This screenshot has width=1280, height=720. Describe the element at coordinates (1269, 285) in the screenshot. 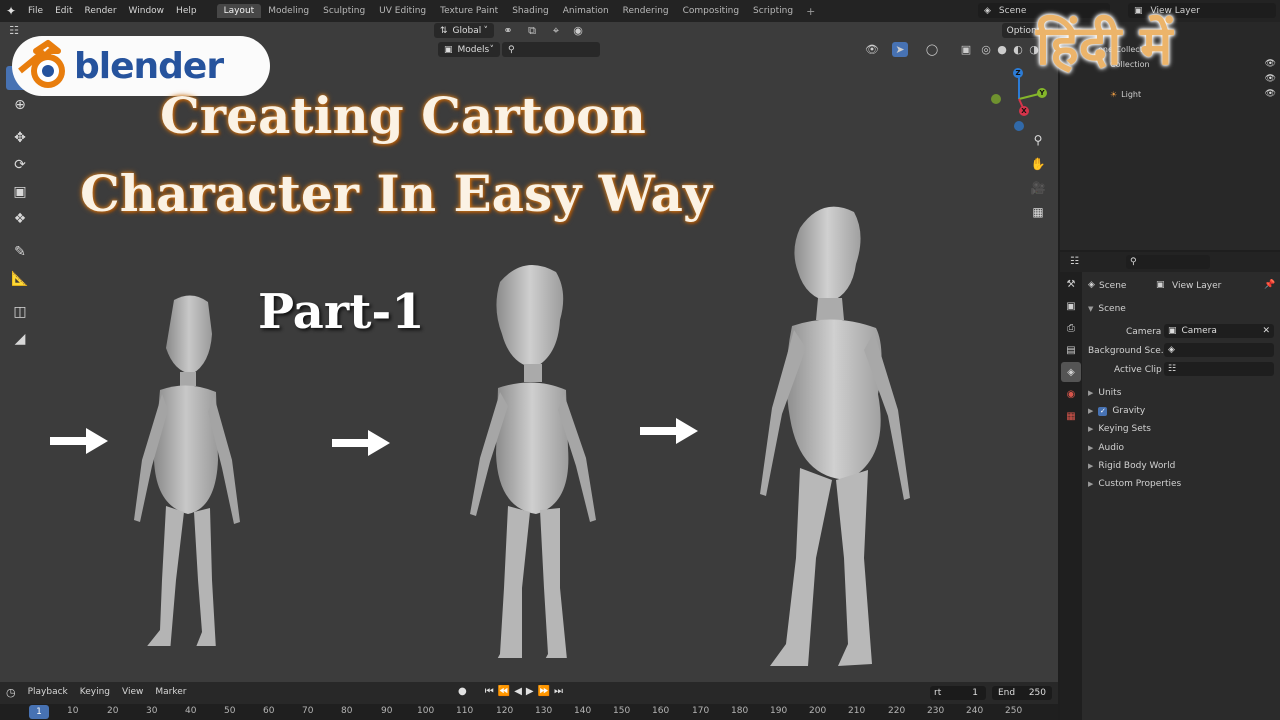

I see `pin-icon: 📌` at that location.